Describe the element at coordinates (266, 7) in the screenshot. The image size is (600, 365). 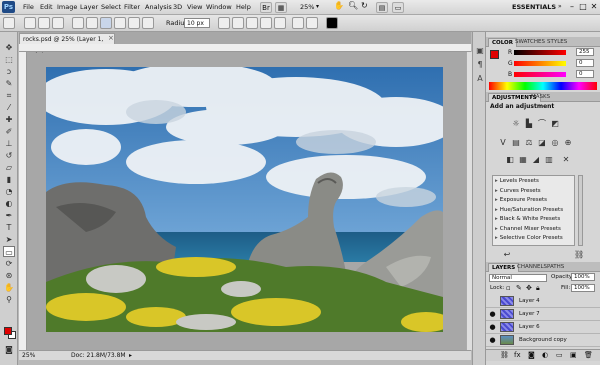
I see `bridge-button: Br` at that location.